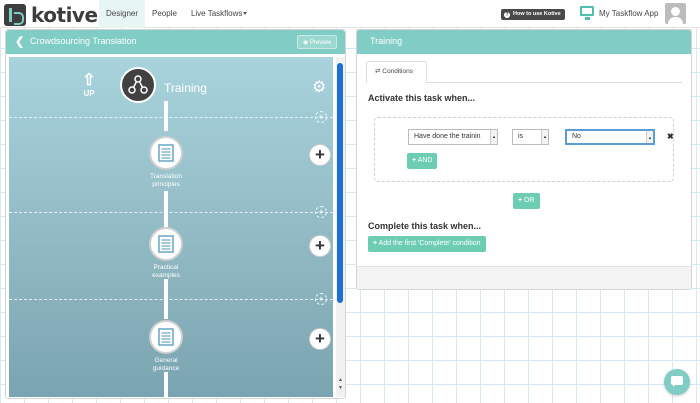 Image resolution: width=700 pixels, height=403 pixels. Describe the element at coordinates (677, 382) in the screenshot. I see `chat-icon` at that location.